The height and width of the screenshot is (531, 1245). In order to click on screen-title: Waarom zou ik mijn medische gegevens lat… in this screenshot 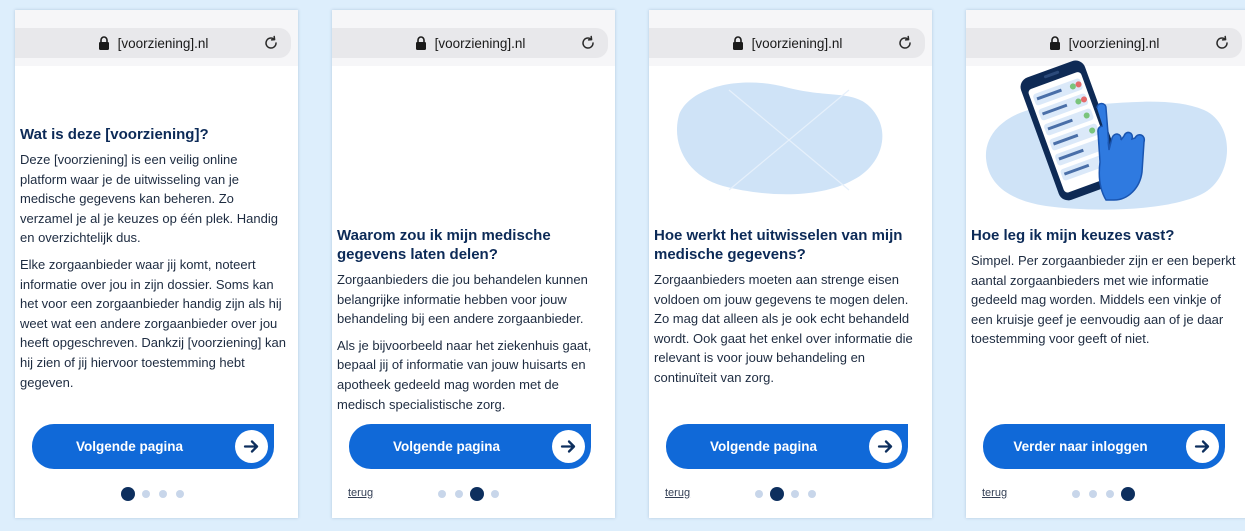, I will do `click(444, 245)`.